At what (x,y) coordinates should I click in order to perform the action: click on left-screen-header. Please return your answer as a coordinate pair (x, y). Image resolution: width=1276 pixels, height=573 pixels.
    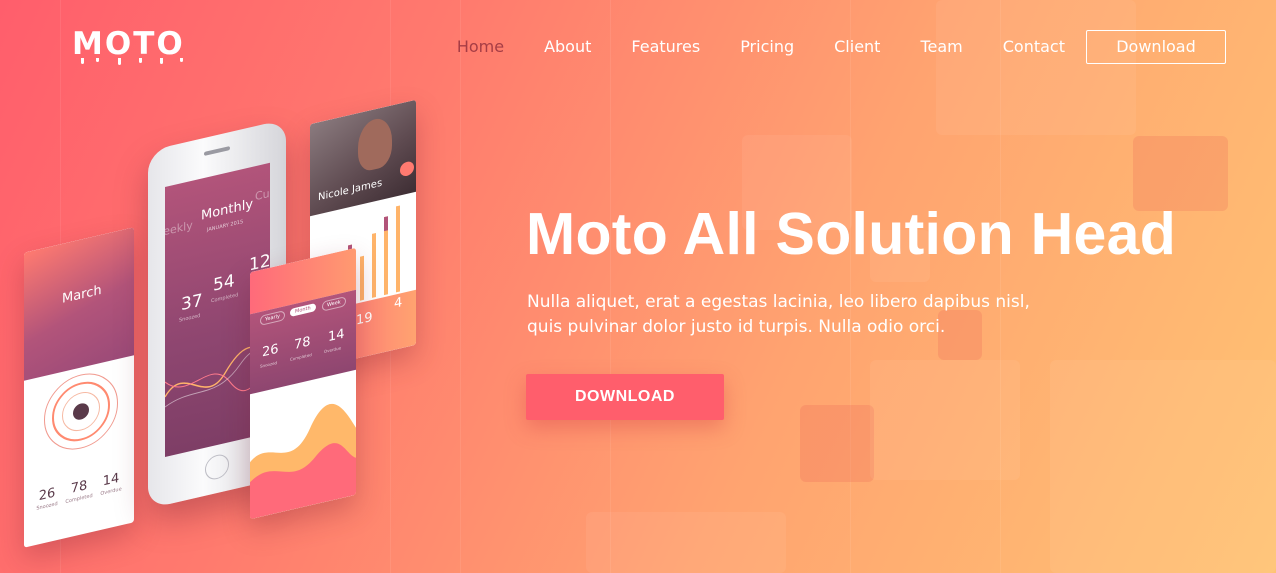
    Looking at the image, I should click on (79, 304).